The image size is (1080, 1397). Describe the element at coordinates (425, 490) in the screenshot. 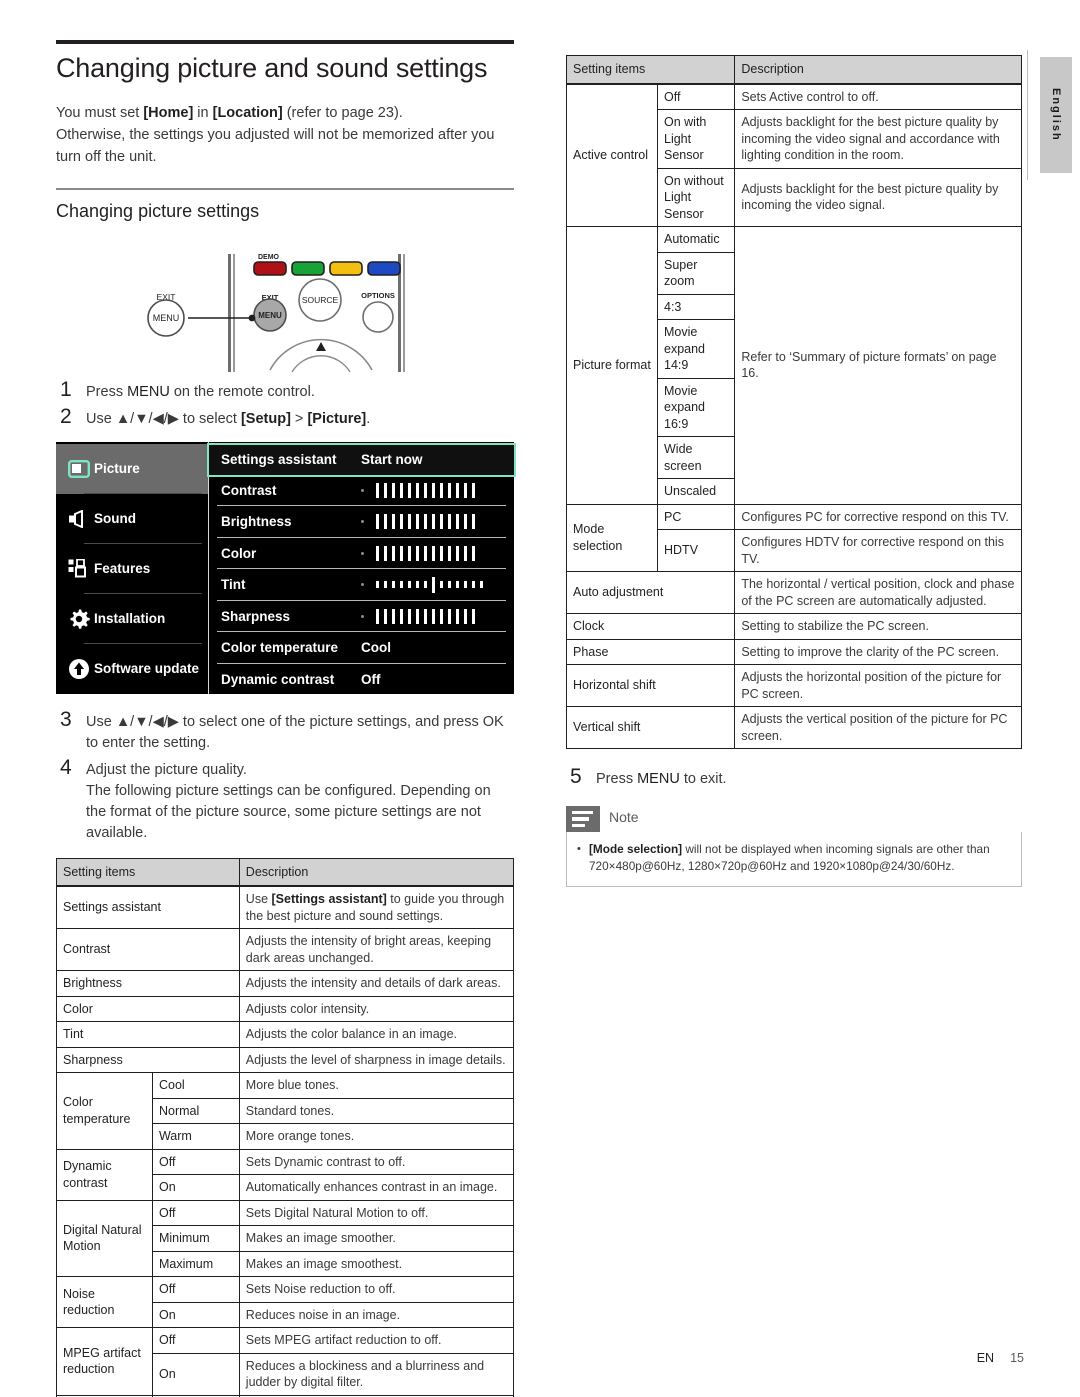

I see `contrast-bars` at that location.